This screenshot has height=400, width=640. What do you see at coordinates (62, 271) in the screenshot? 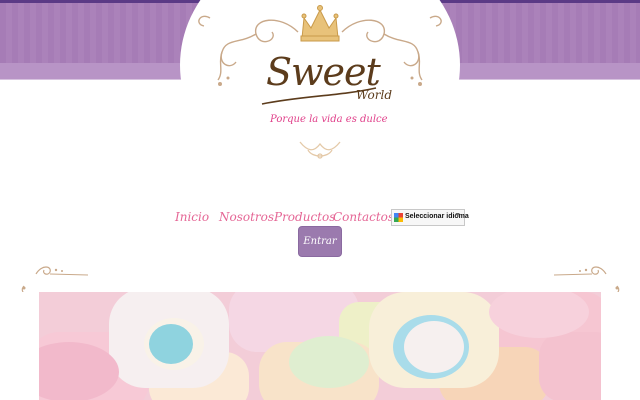
I see `left-flourish-icon` at bounding box center [62, 271].